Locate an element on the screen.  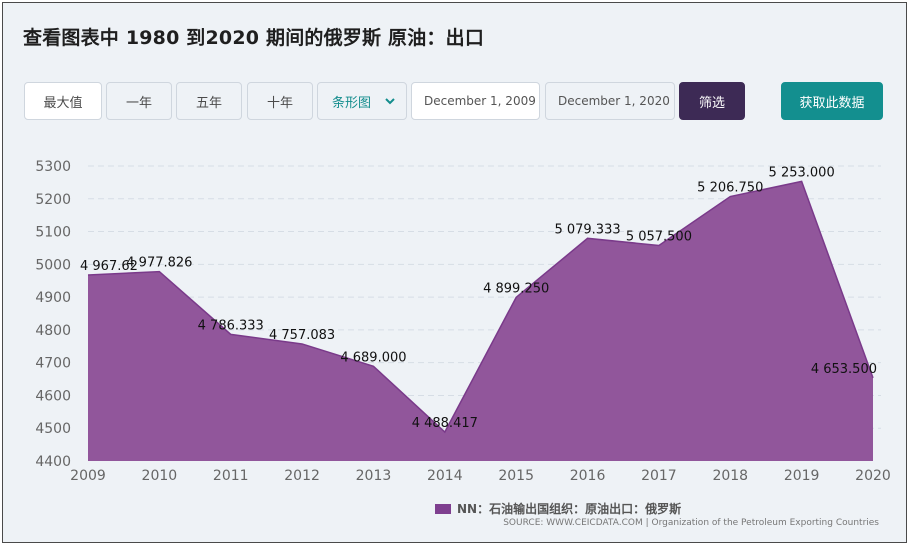
data-label: 5 206.750 is located at coordinates (730, 188).